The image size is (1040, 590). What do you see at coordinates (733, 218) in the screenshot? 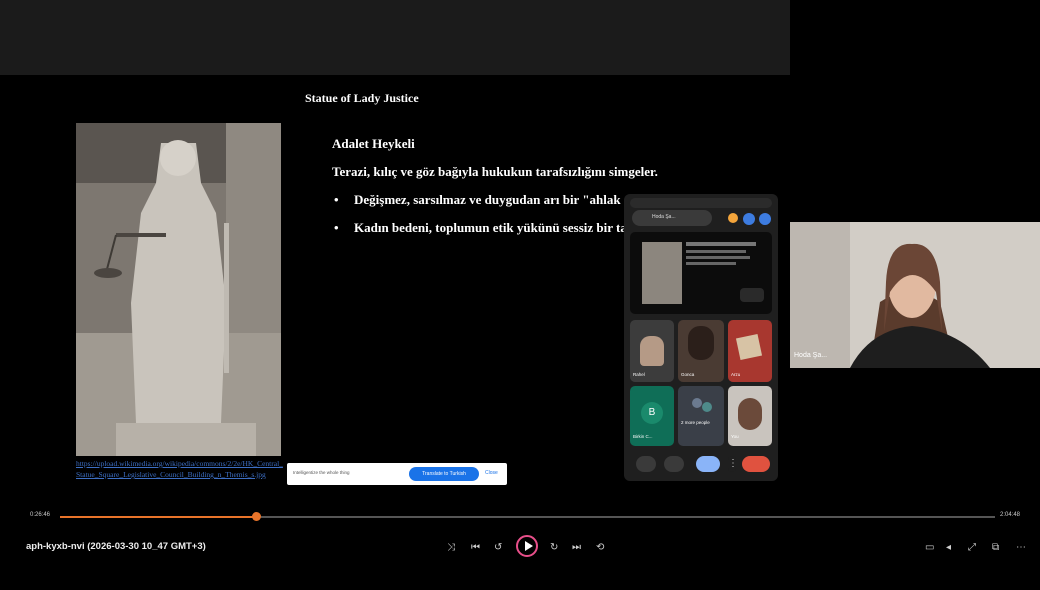
I see `hand-icon` at bounding box center [733, 218].